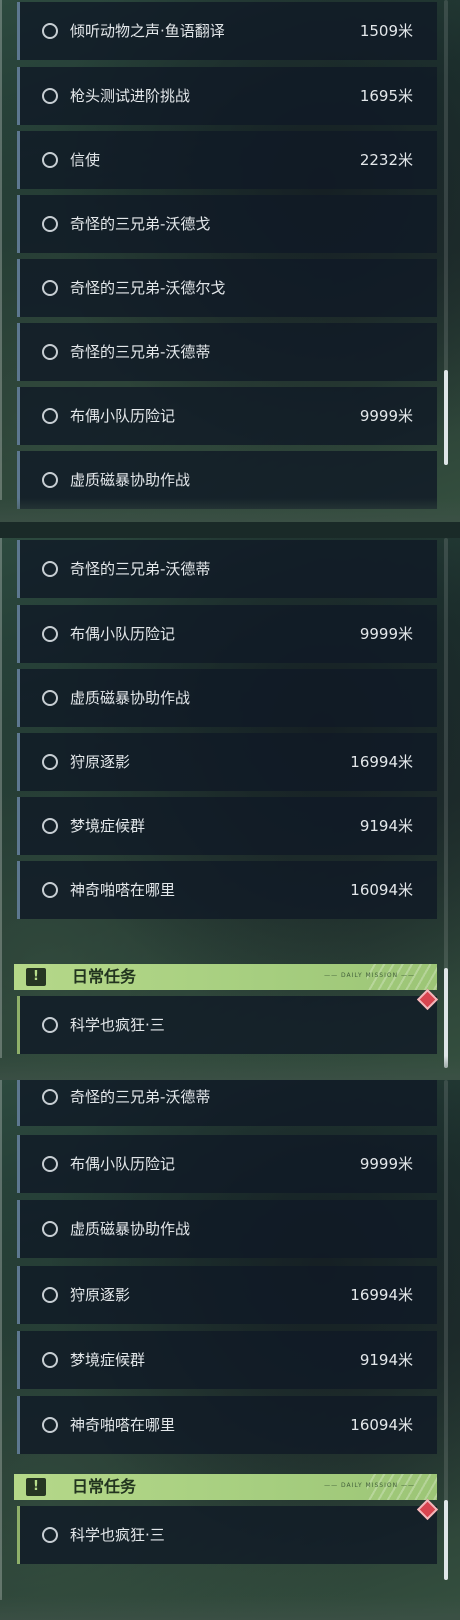 The width and height of the screenshot is (460, 1620). What do you see at coordinates (227, 224) in the screenshot?
I see `task-row: 奇怪的三兄弟-沃德戈` at bounding box center [227, 224].